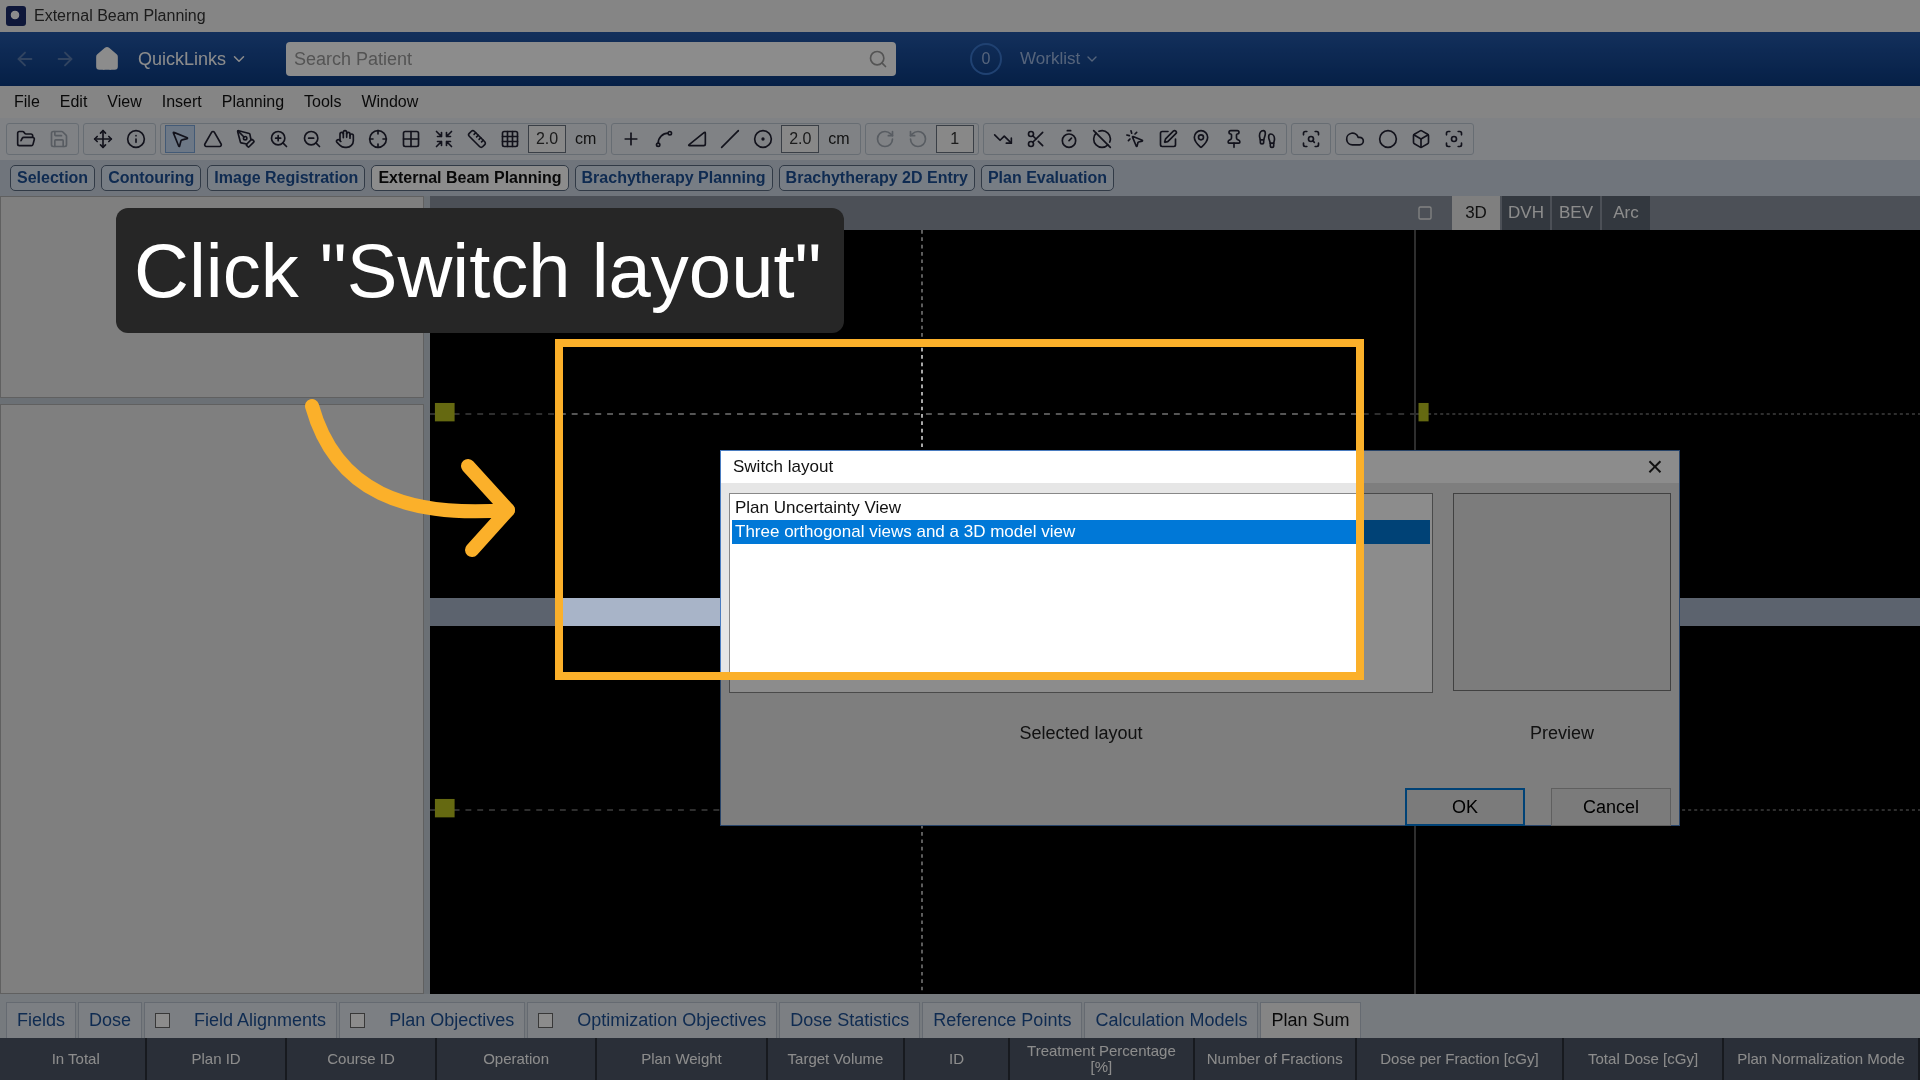 The width and height of the screenshot is (1920, 1080). Describe the element at coordinates (1576, 213) in the screenshot. I see `view-tab: BEV` at that location.